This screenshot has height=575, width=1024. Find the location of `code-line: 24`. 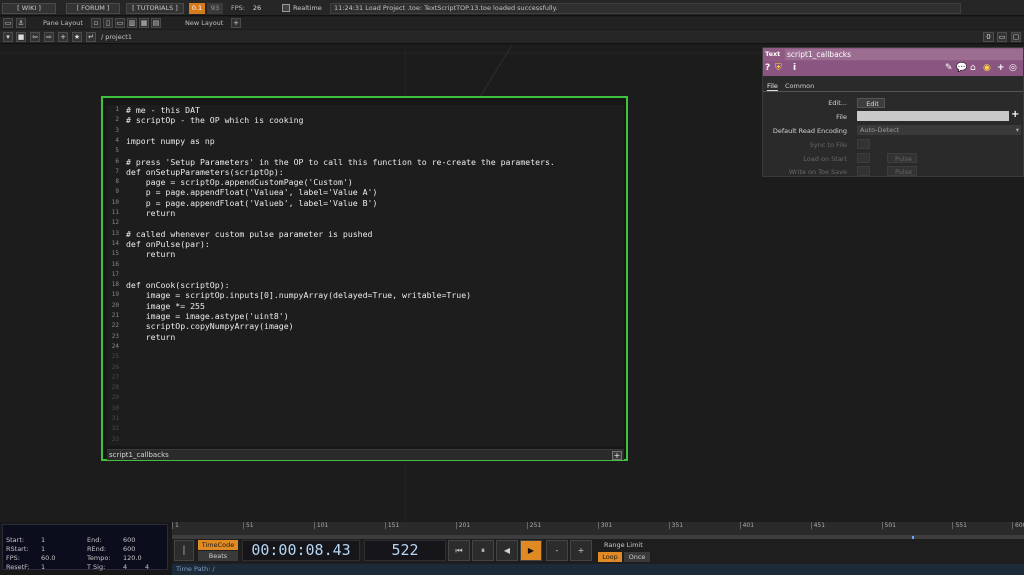

code-line: 24 is located at coordinates (365, 347).